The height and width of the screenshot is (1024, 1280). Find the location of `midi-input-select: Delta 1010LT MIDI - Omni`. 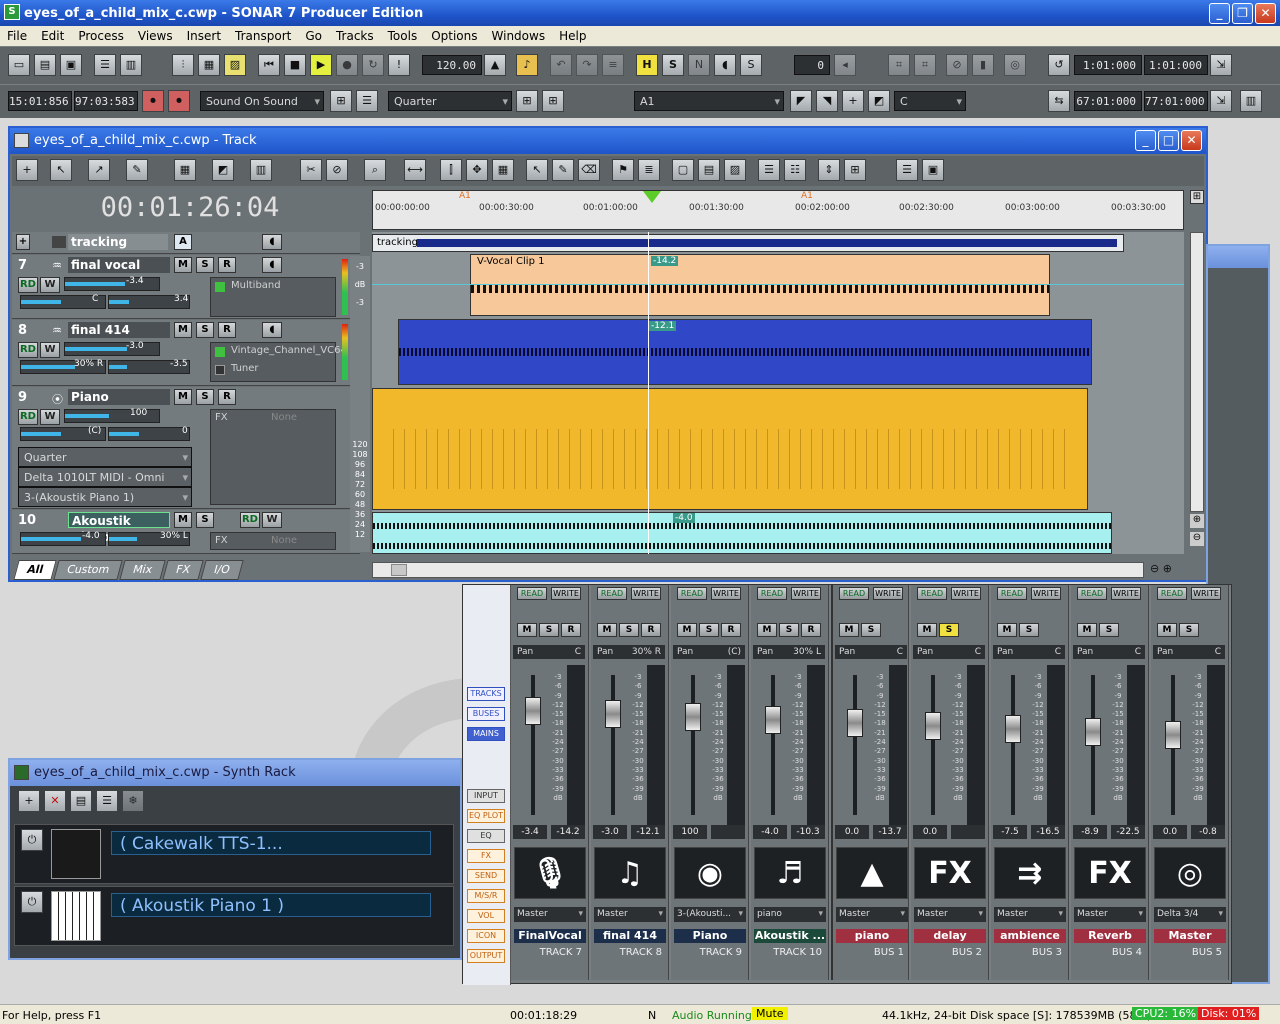

midi-input-select: Delta 1010LT MIDI - Omni is located at coordinates (105, 477).